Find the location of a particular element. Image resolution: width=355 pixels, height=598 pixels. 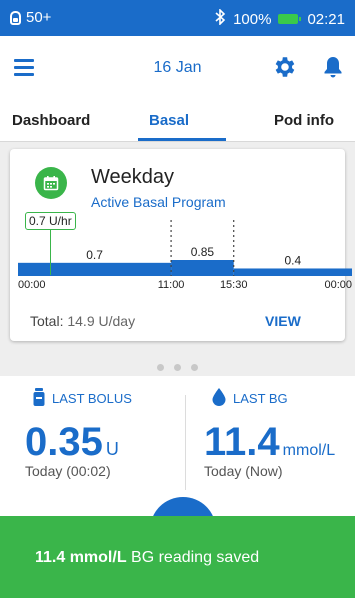

page-indicator is located at coordinates (177, 367).